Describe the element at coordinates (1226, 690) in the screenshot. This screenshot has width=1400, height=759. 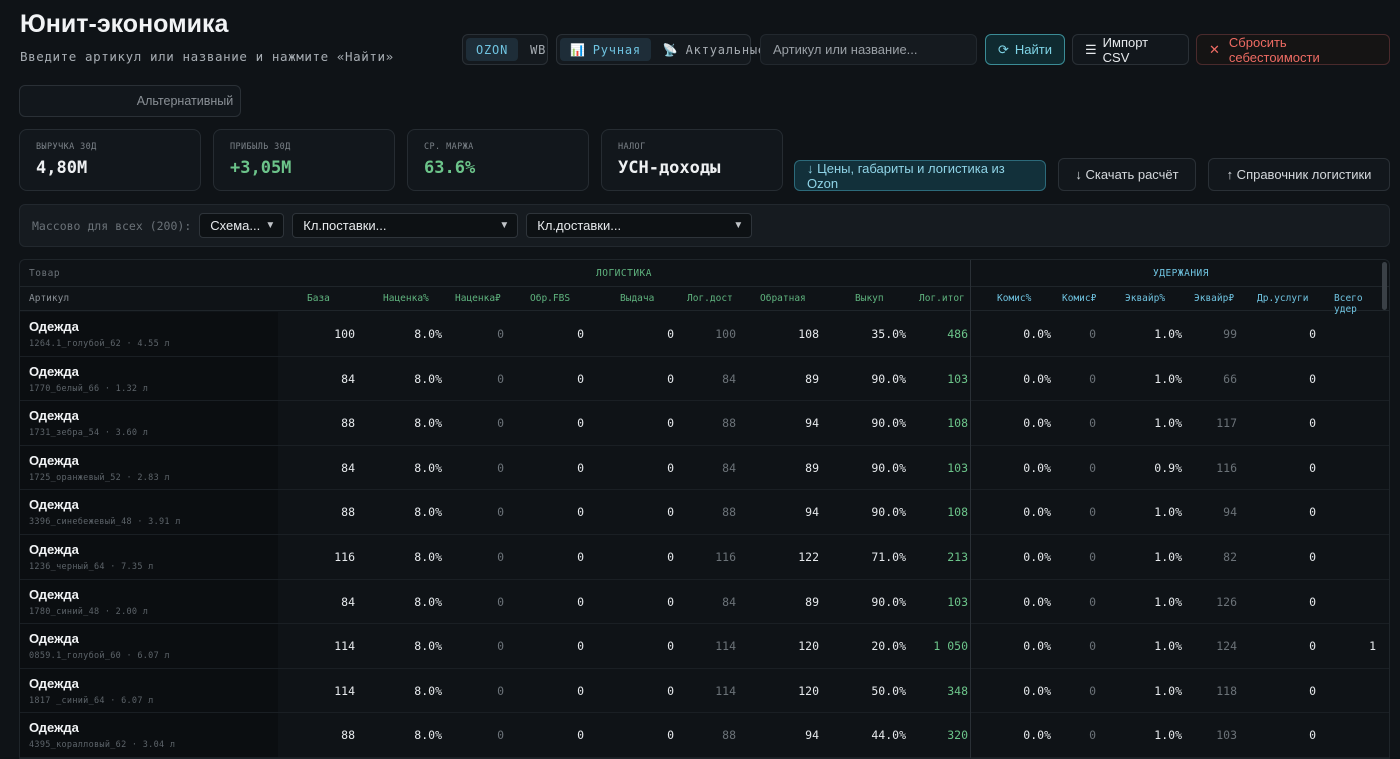
I see `table-cell: 118` at that location.